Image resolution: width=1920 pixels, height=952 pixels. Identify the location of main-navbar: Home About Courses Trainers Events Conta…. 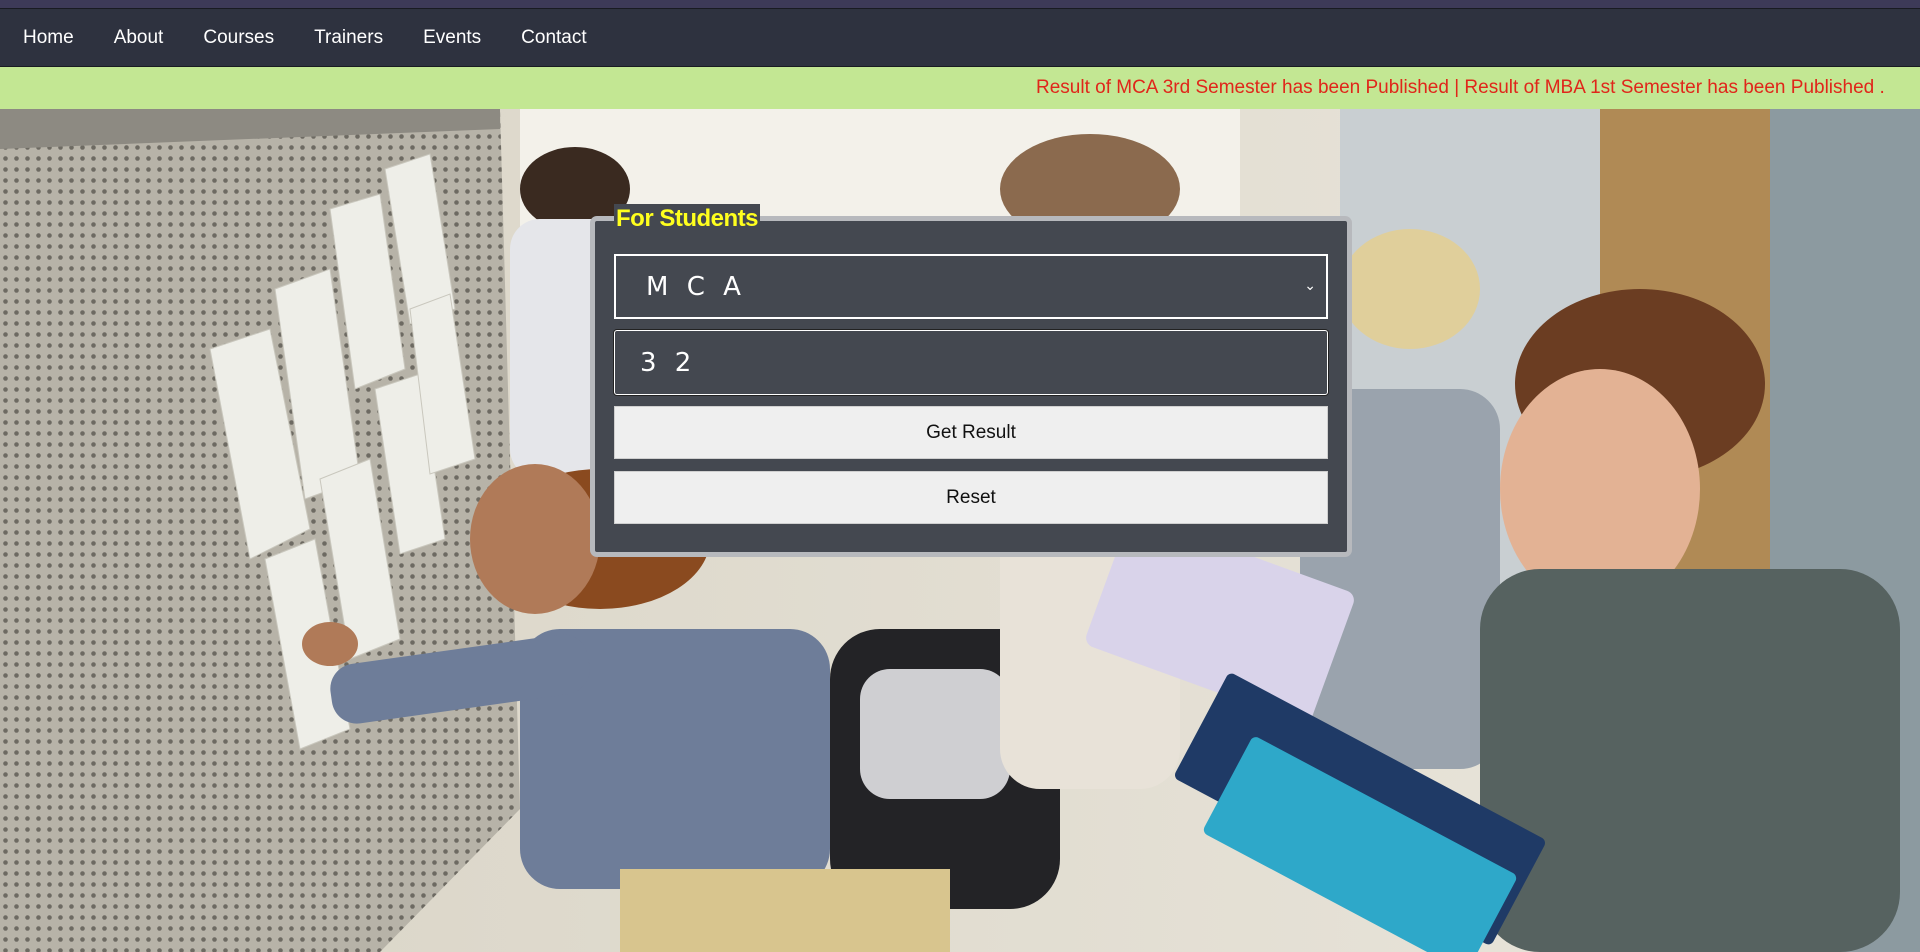
(960, 37).